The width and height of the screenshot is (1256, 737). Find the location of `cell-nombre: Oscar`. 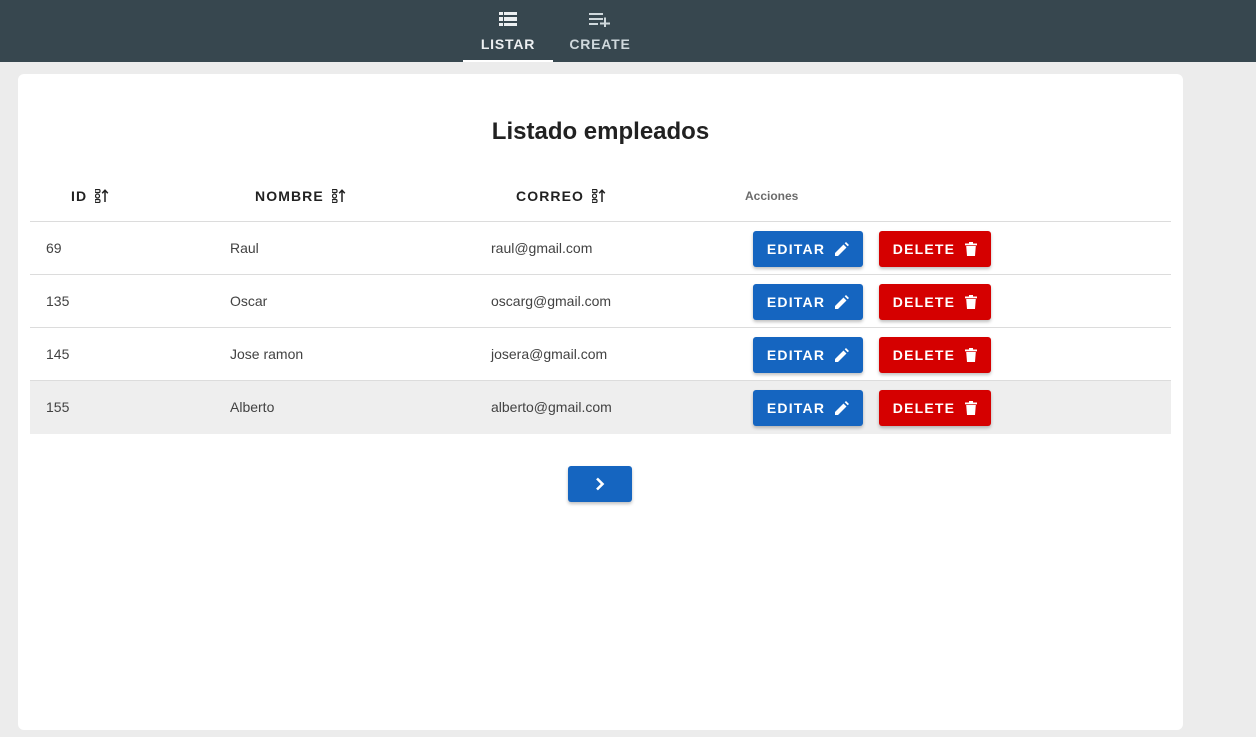

cell-nombre: Oscar is located at coordinates (249, 301).